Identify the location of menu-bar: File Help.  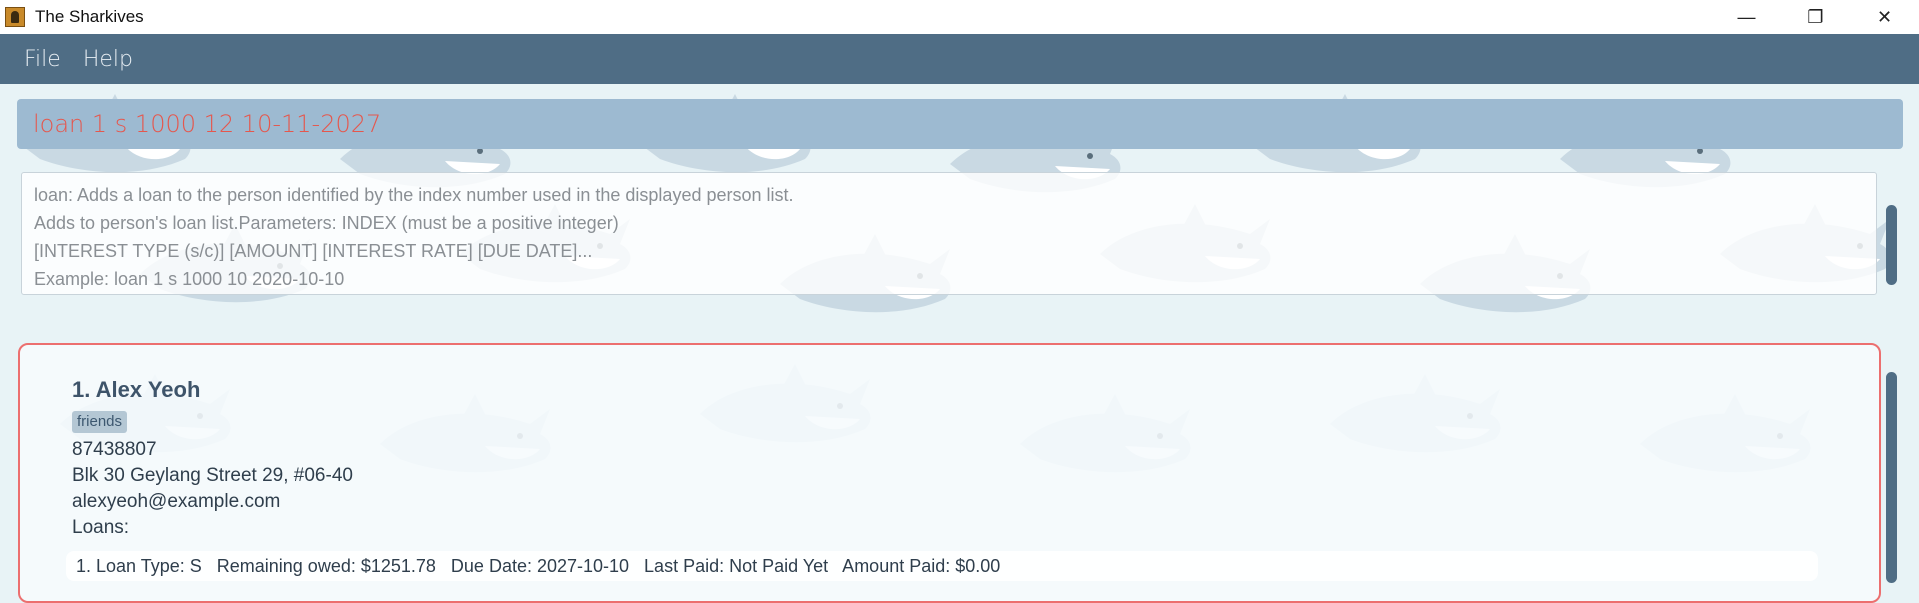
(959, 59).